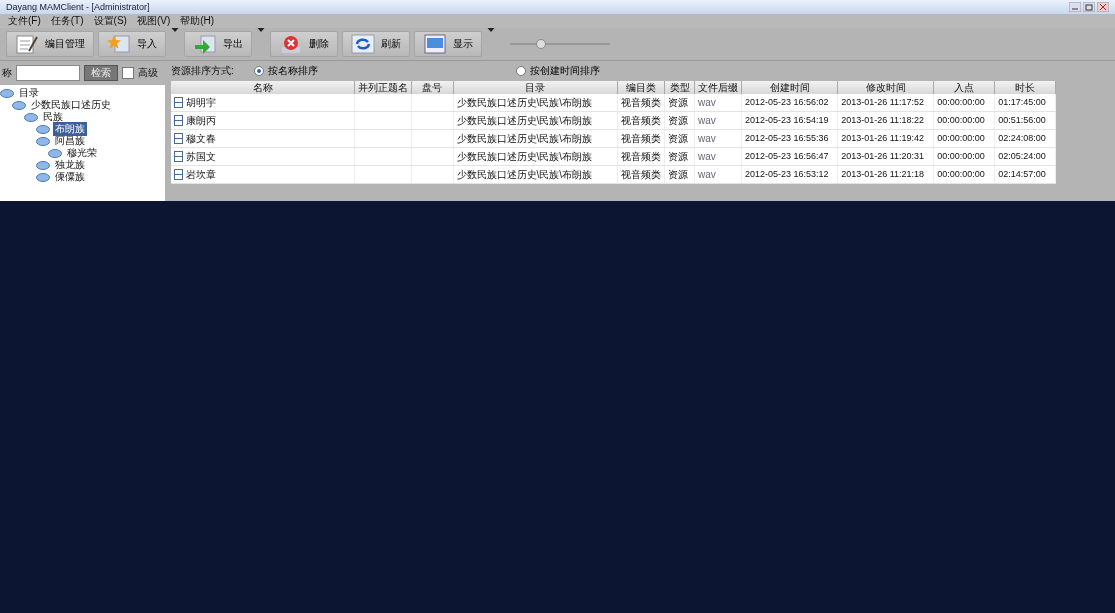  Describe the element at coordinates (53, 117) in the screenshot. I see `tree-item: 民族` at that location.